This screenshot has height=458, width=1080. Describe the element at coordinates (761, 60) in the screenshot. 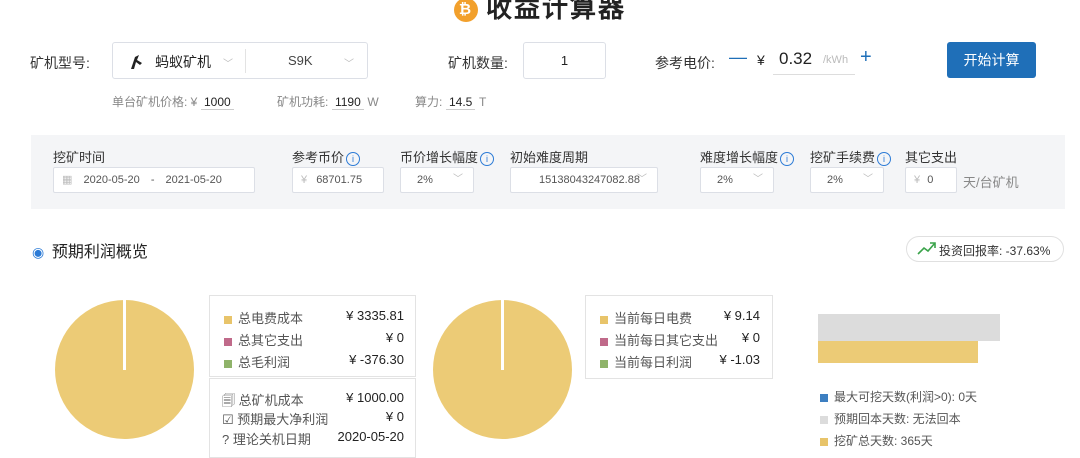

I see `price-currency: ¥` at that location.